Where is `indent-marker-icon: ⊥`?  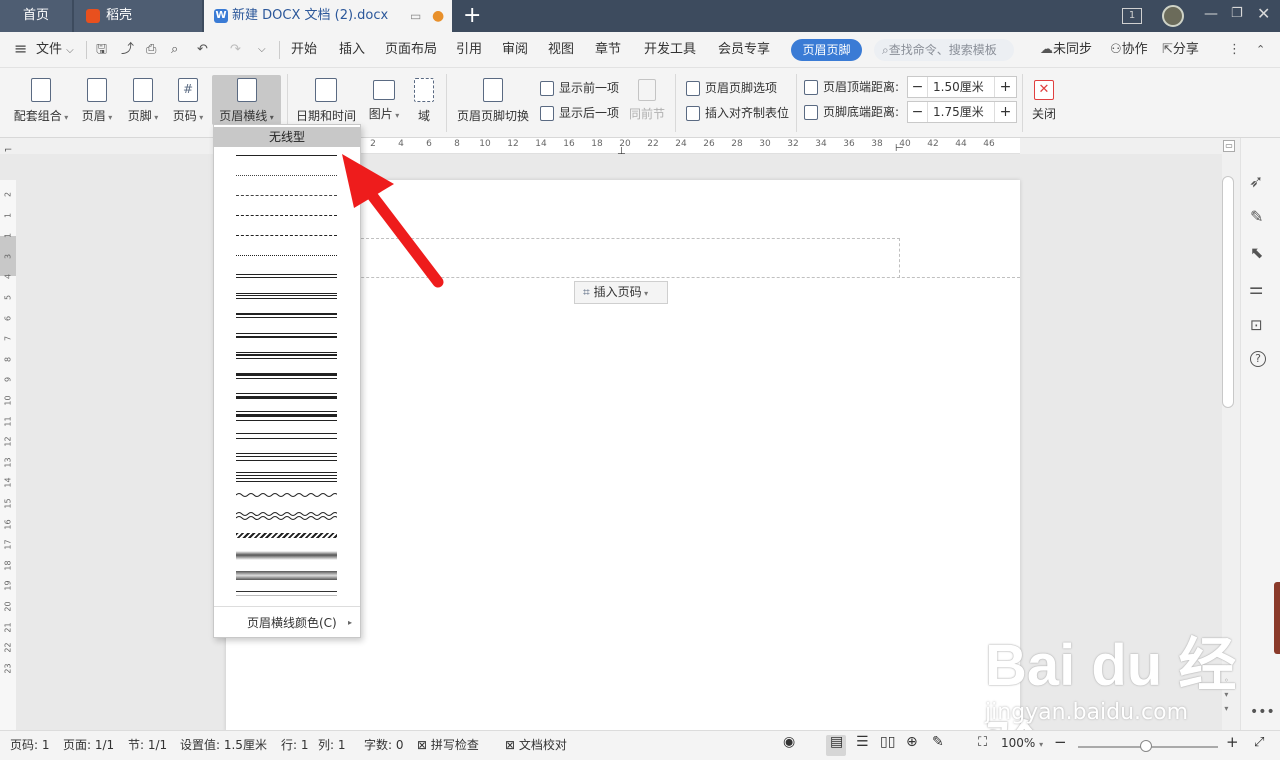 indent-marker-icon: ⊥ is located at coordinates (621, 151).